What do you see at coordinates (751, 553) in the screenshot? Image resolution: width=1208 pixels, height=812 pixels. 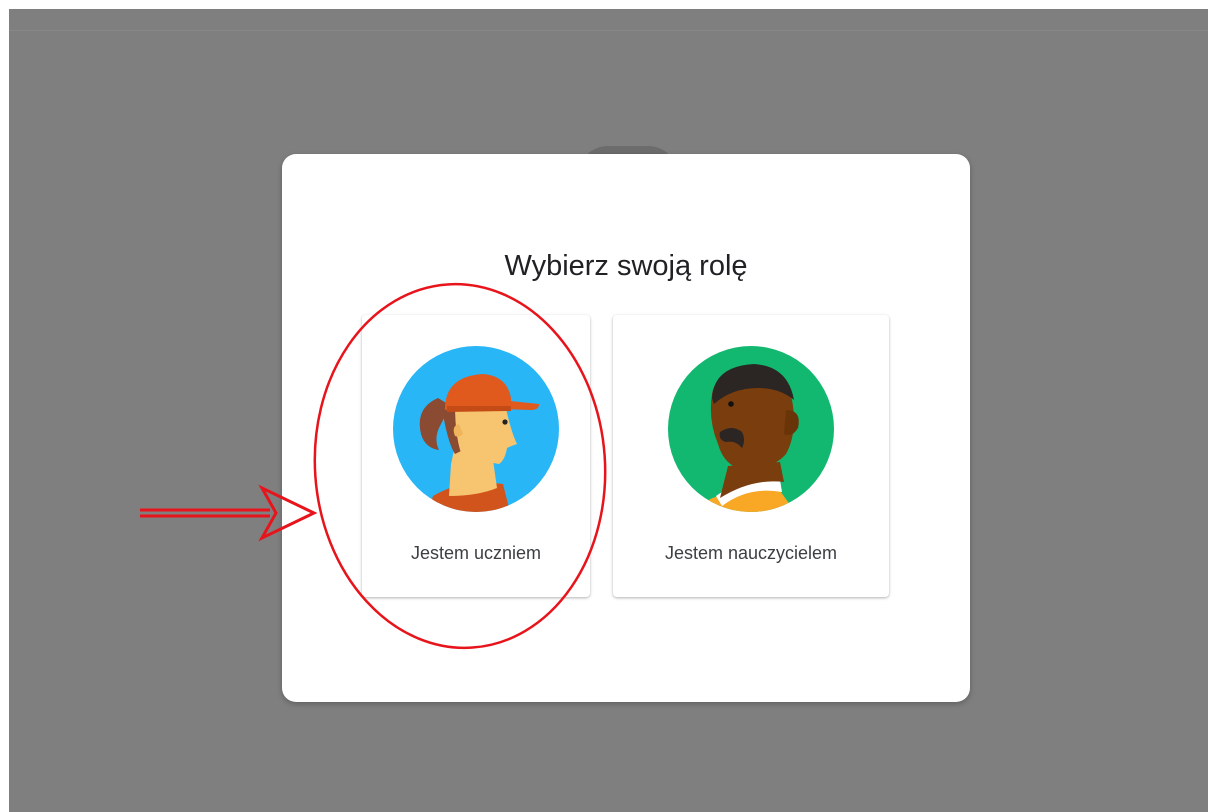 I see `teacher-role-label: Jestem nauczycielem` at bounding box center [751, 553].